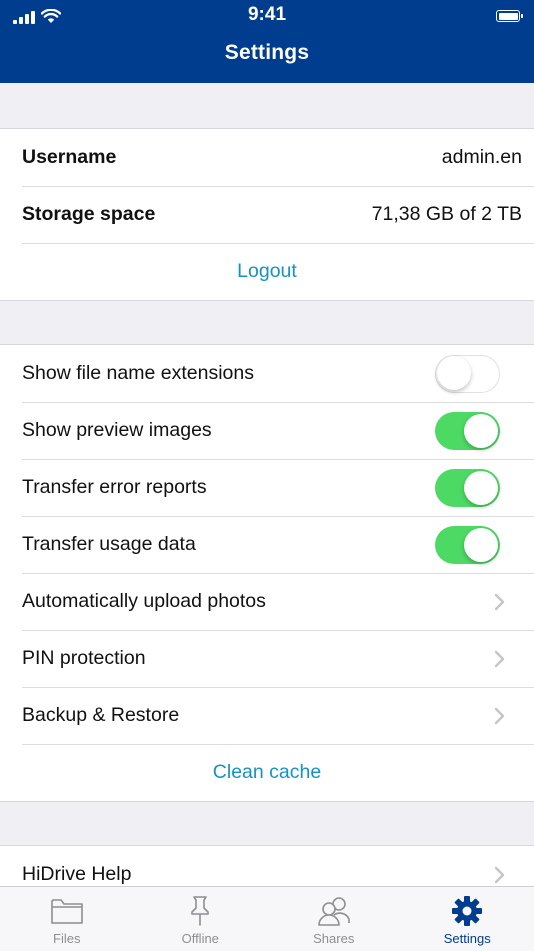 Image resolution: width=534 pixels, height=951 pixels. I want to click on transfer-usage-data-toggle, so click(467, 545).